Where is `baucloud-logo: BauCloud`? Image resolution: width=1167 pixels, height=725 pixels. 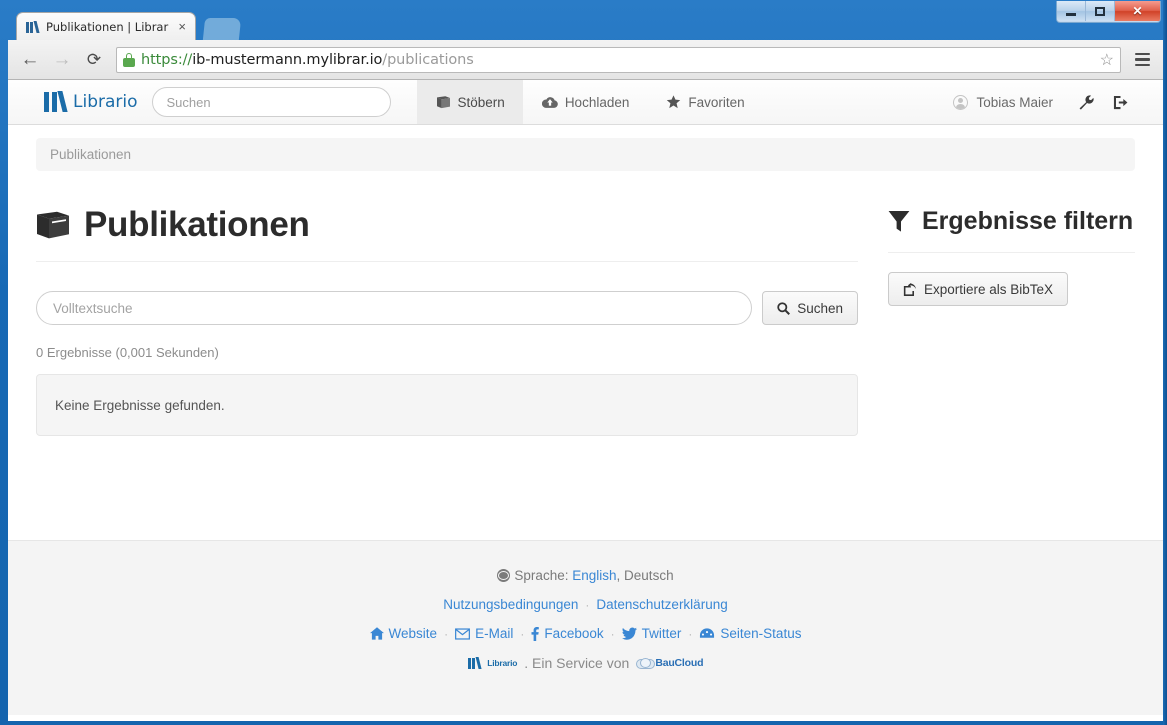 baucloud-logo: BauCloud is located at coordinates (669, 663).